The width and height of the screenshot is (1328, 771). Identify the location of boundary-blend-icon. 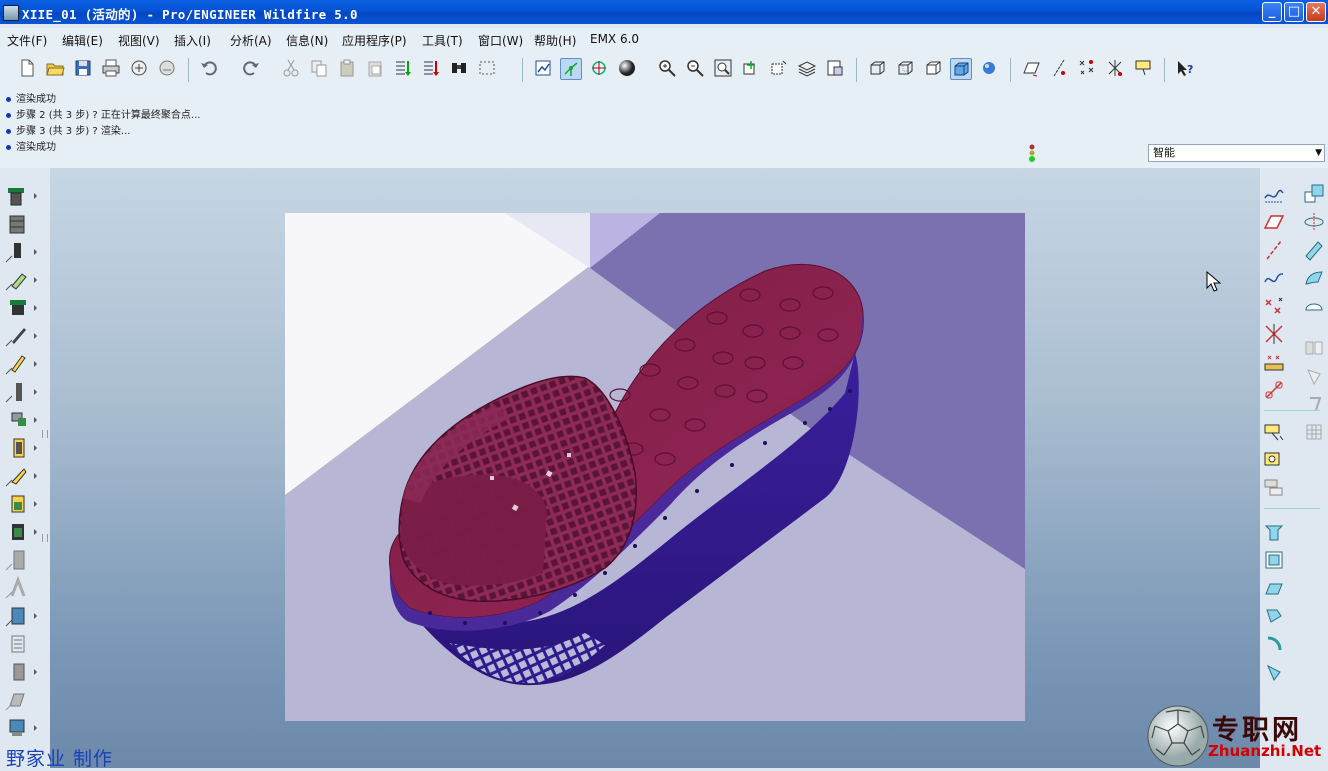
(1274, 588).